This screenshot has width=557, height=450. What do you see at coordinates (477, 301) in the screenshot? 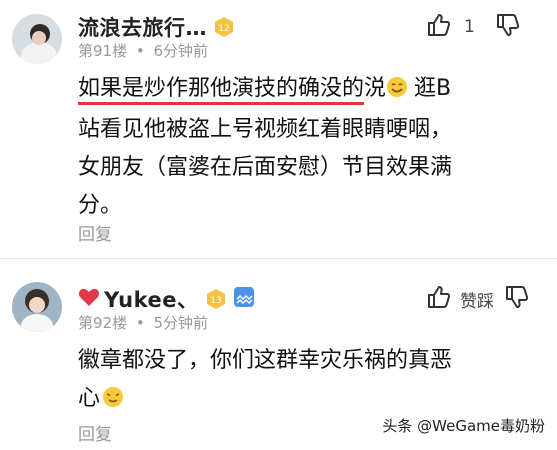
I see `like-dislike-label: 赞踩` at bounding box center [477, 301].